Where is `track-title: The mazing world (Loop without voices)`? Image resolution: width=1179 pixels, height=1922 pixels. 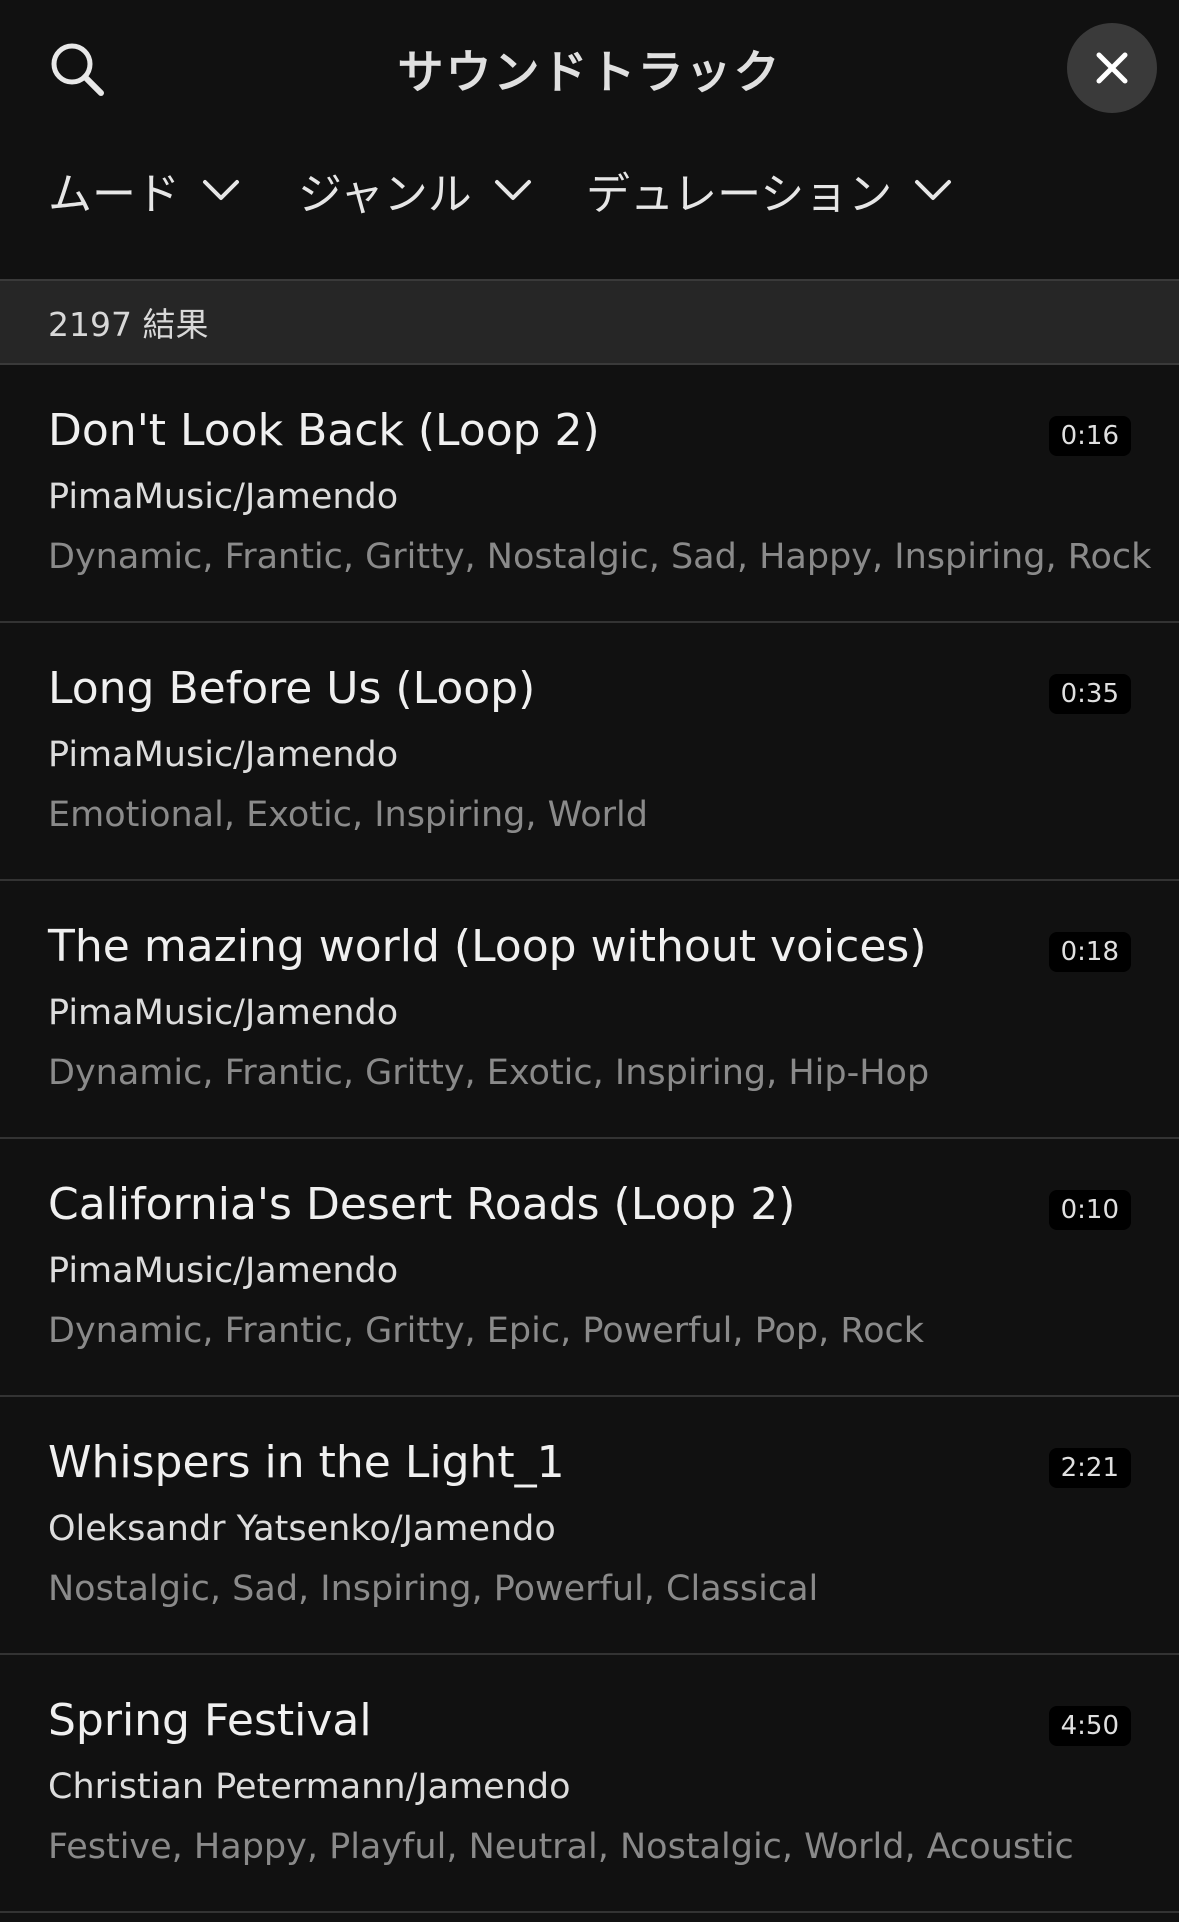
track-title: The mazing world (Loop without voices) is located at coordinates (487, 946).